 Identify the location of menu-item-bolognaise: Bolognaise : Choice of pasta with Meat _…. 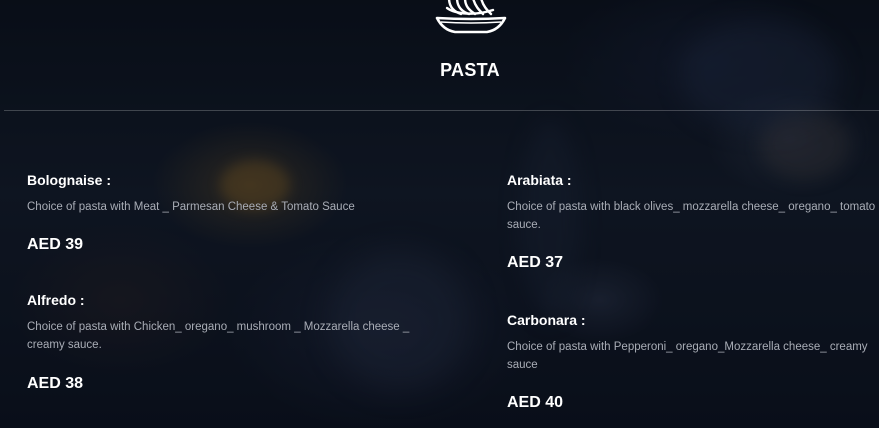
(237, 212).